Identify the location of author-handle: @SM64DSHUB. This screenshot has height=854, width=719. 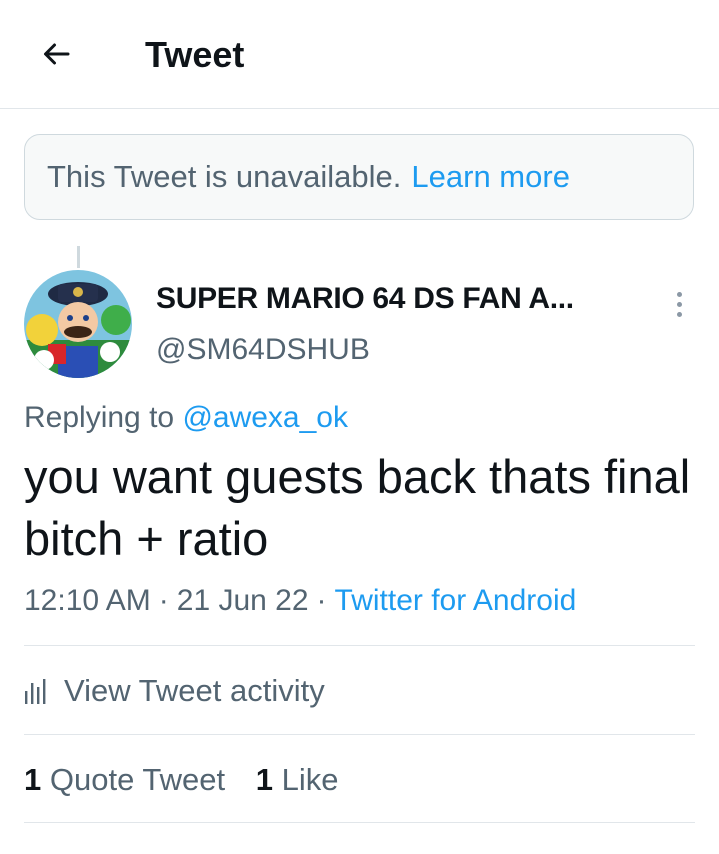
(263, 350).